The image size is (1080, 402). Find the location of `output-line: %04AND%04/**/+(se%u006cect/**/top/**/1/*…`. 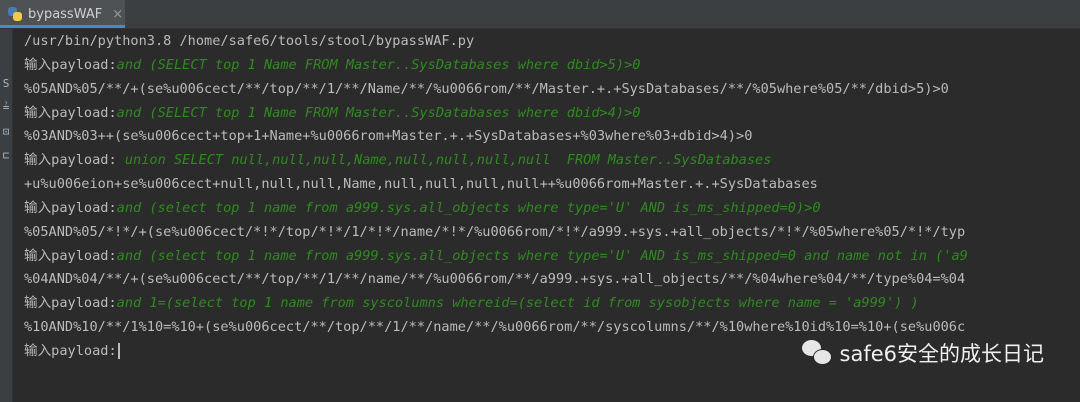

output-line: %04AND%04/**/+(se%u006cect/**/top/**/1/*… is located at coordinates (495, 279).